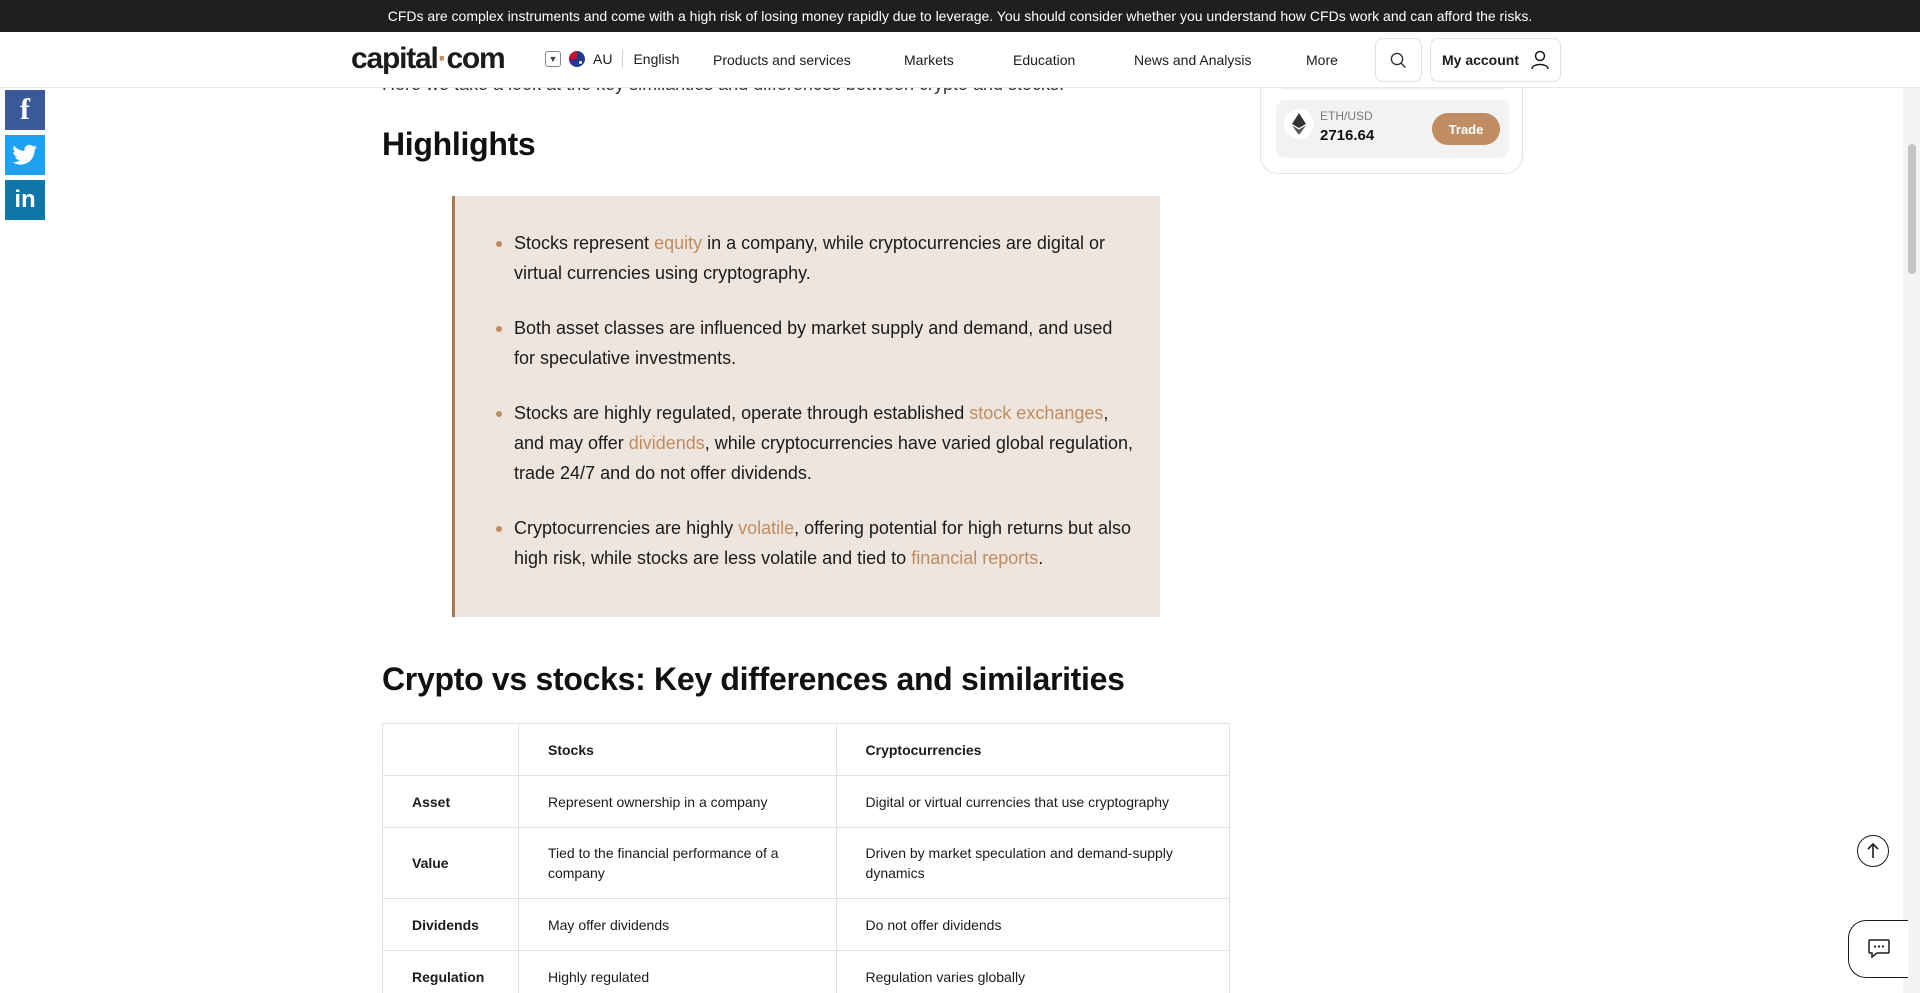 This screenshot has height=993, width=1920. I want to click on nav-news-and-analysis: News and Analysis, so click(1193, 60).